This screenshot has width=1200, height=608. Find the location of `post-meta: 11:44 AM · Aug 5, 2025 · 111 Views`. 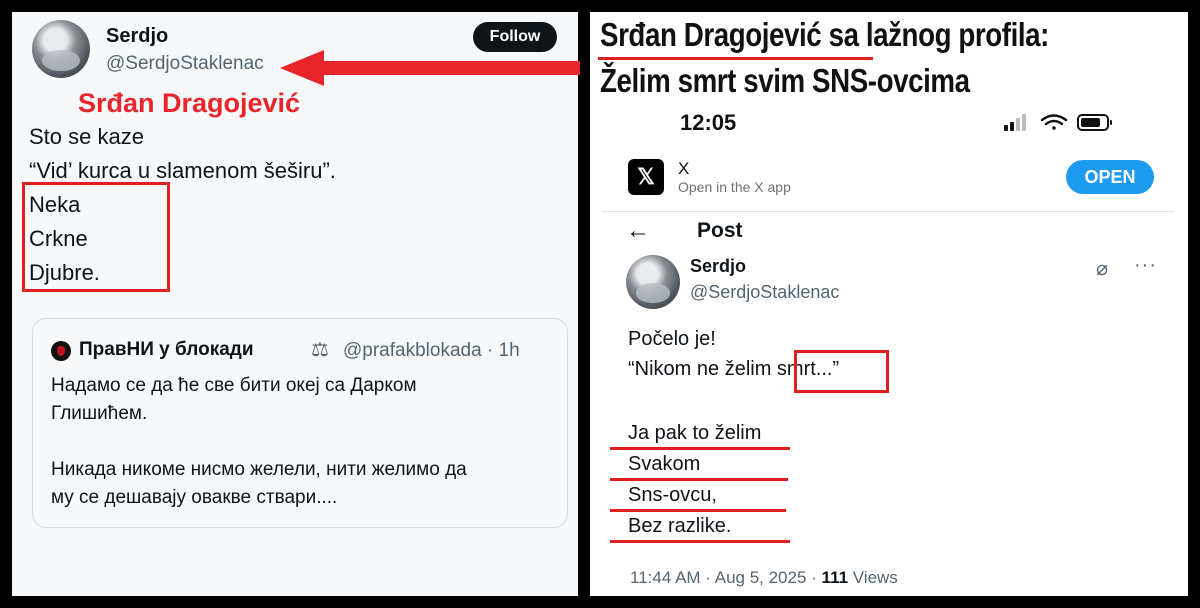

post-meta: 11:44 AM · Aug 5, 2025 · 111 Views is located at coordinates (764, 578).